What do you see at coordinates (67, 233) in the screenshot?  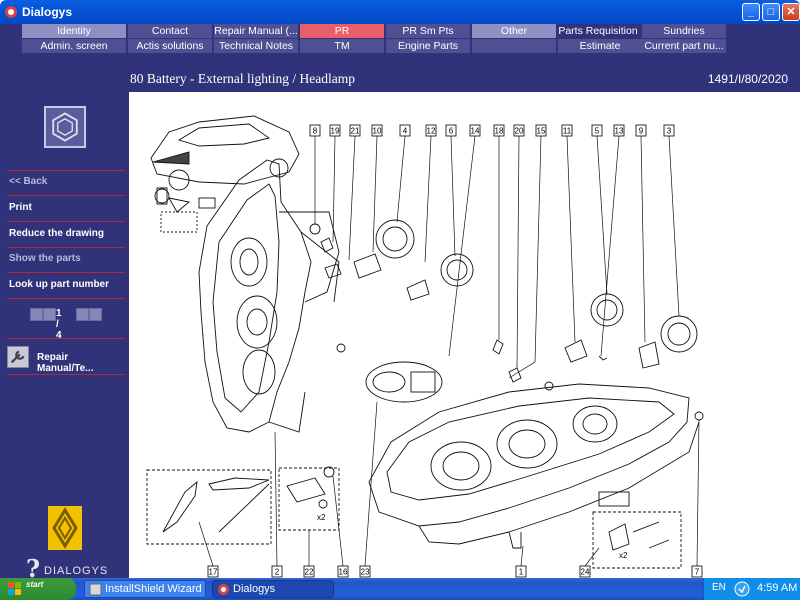 I see `reduce-drawing-button: Reduce the drawing` at bounding box center [67, 233].